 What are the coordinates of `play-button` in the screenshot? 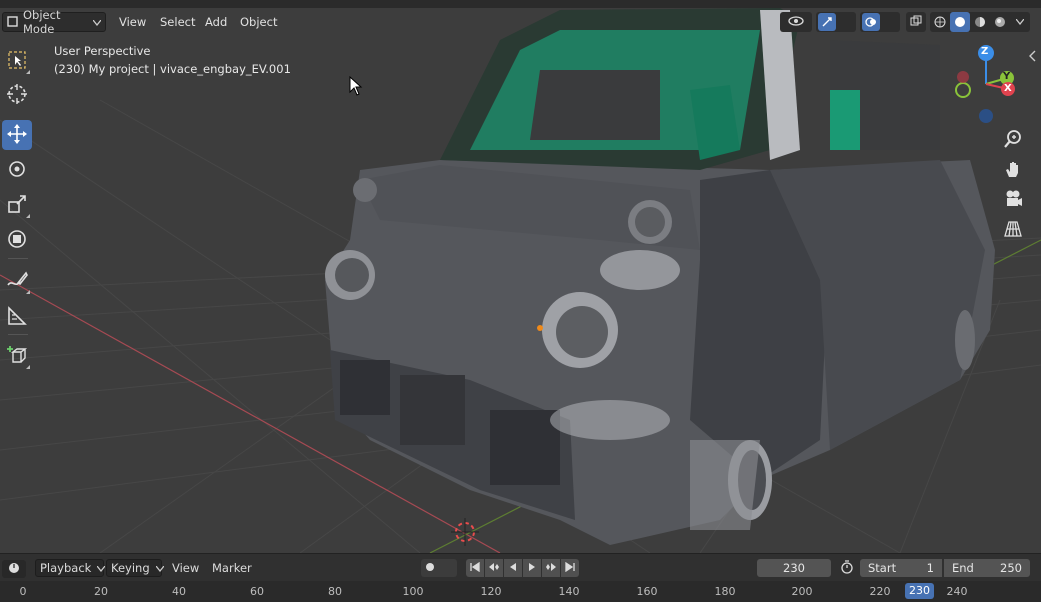 It's located at (532, 568).